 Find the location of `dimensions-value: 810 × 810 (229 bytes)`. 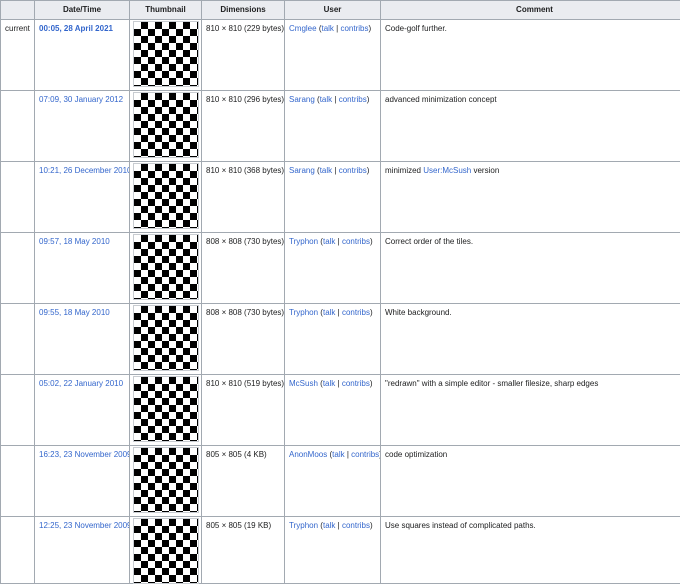

dimensions-value: 810 × 810 (229 bytes) is located at coordinates (243, 27).